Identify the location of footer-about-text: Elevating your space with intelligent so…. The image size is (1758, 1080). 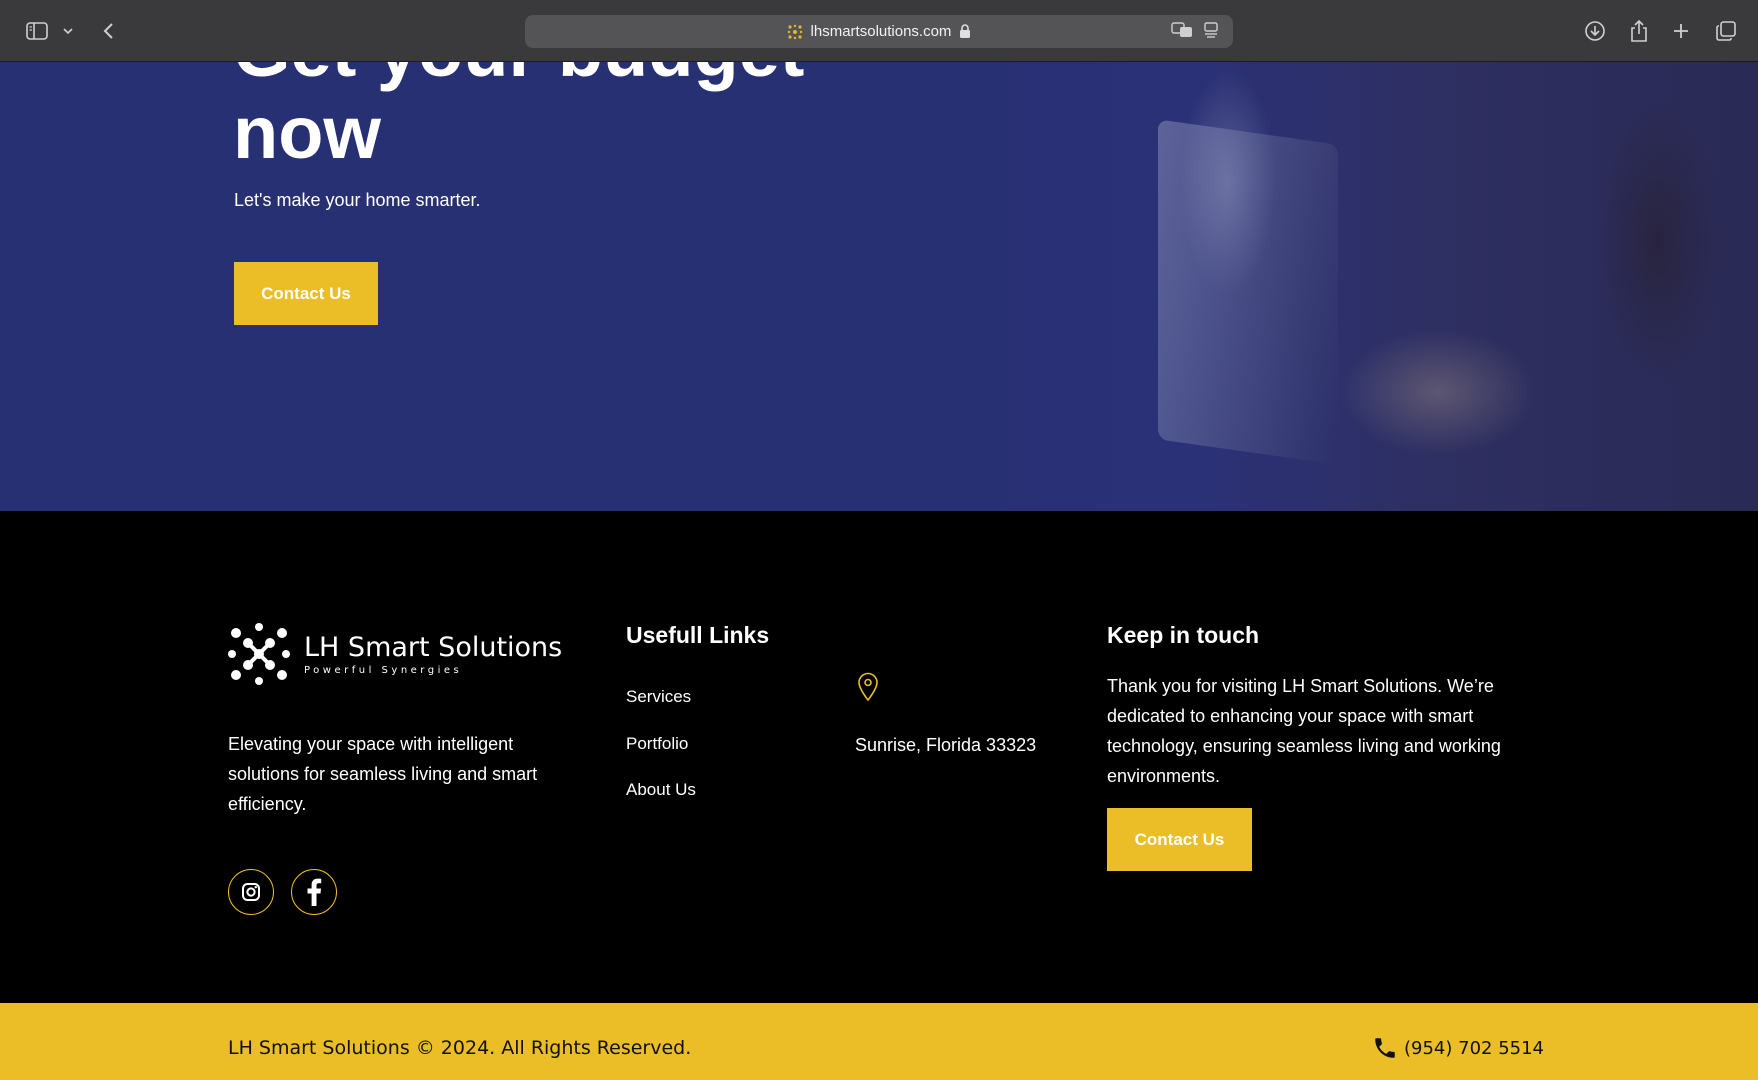
(383, 774).